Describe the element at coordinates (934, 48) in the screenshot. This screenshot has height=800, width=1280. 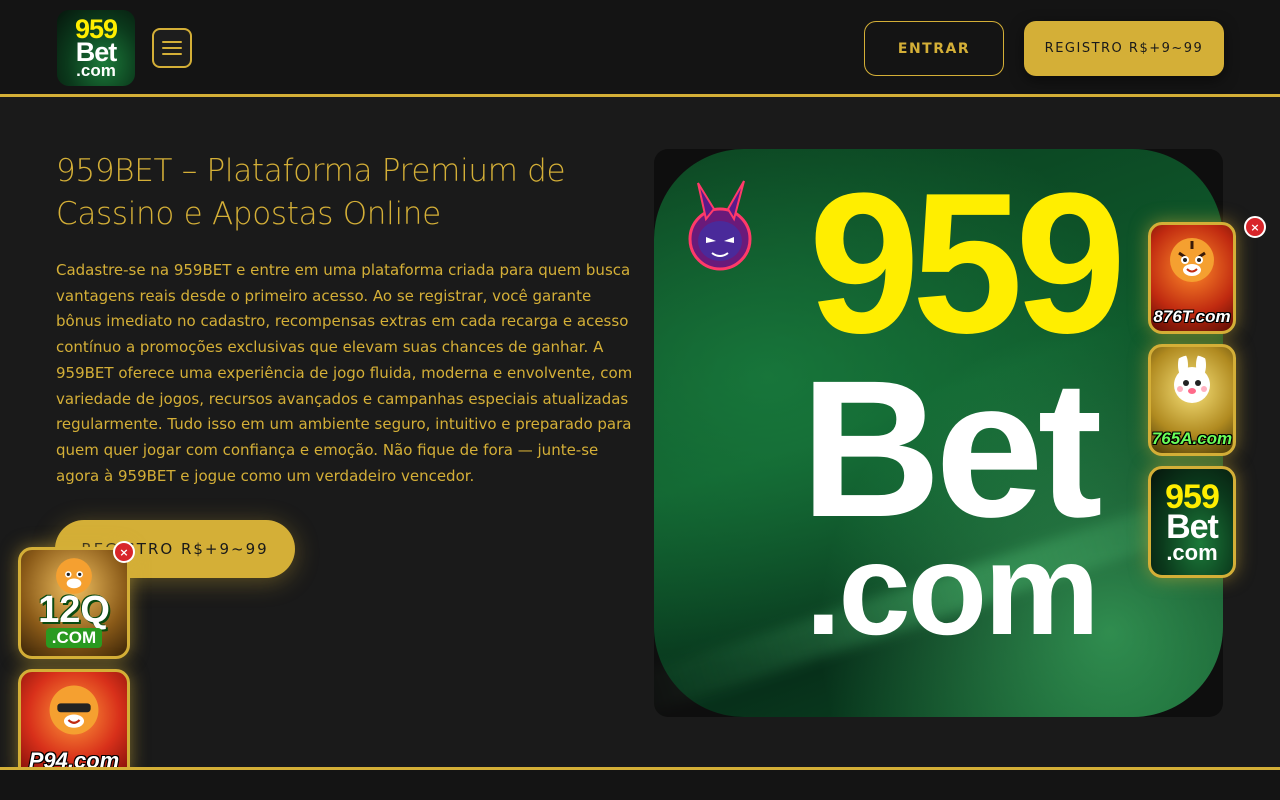
I see `login-button: ENTRAR` at that location.